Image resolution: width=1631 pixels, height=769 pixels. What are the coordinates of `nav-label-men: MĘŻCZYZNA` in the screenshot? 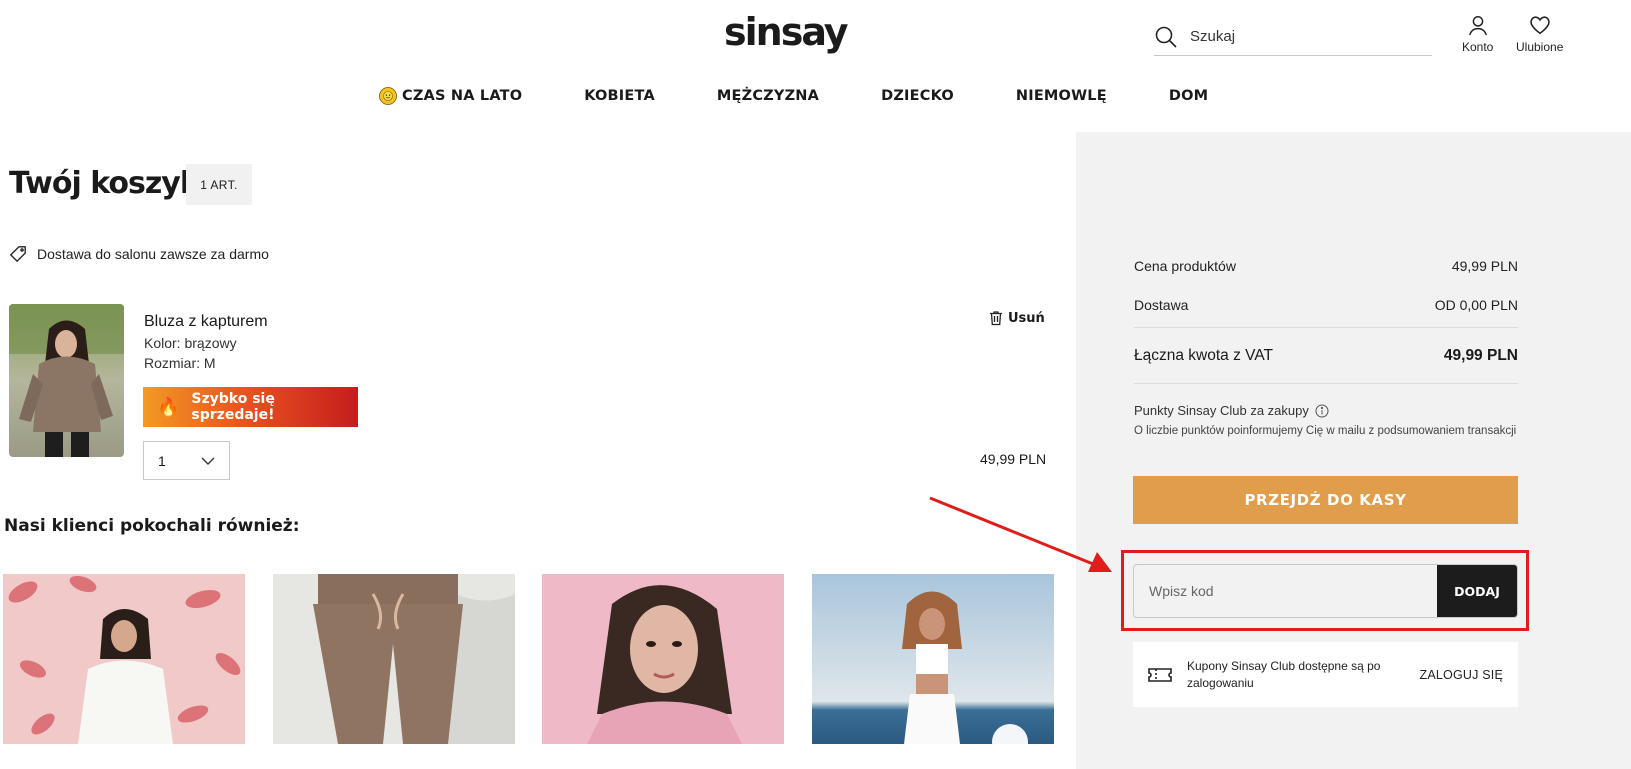 It's located at (768, 96).